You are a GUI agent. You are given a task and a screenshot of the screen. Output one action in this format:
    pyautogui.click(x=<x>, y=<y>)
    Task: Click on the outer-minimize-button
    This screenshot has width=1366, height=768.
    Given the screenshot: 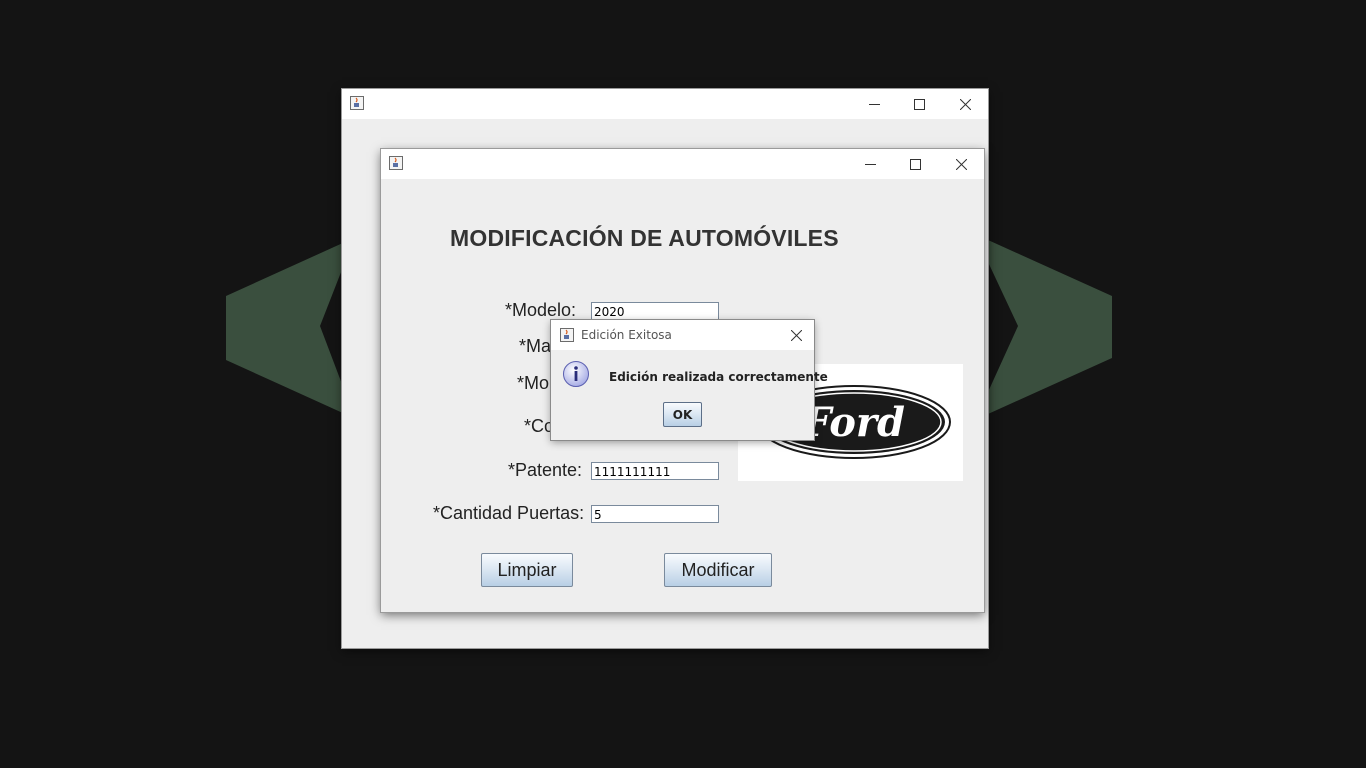 What is the action you would take?
    pyautogui.click(x=874, y=104)
    